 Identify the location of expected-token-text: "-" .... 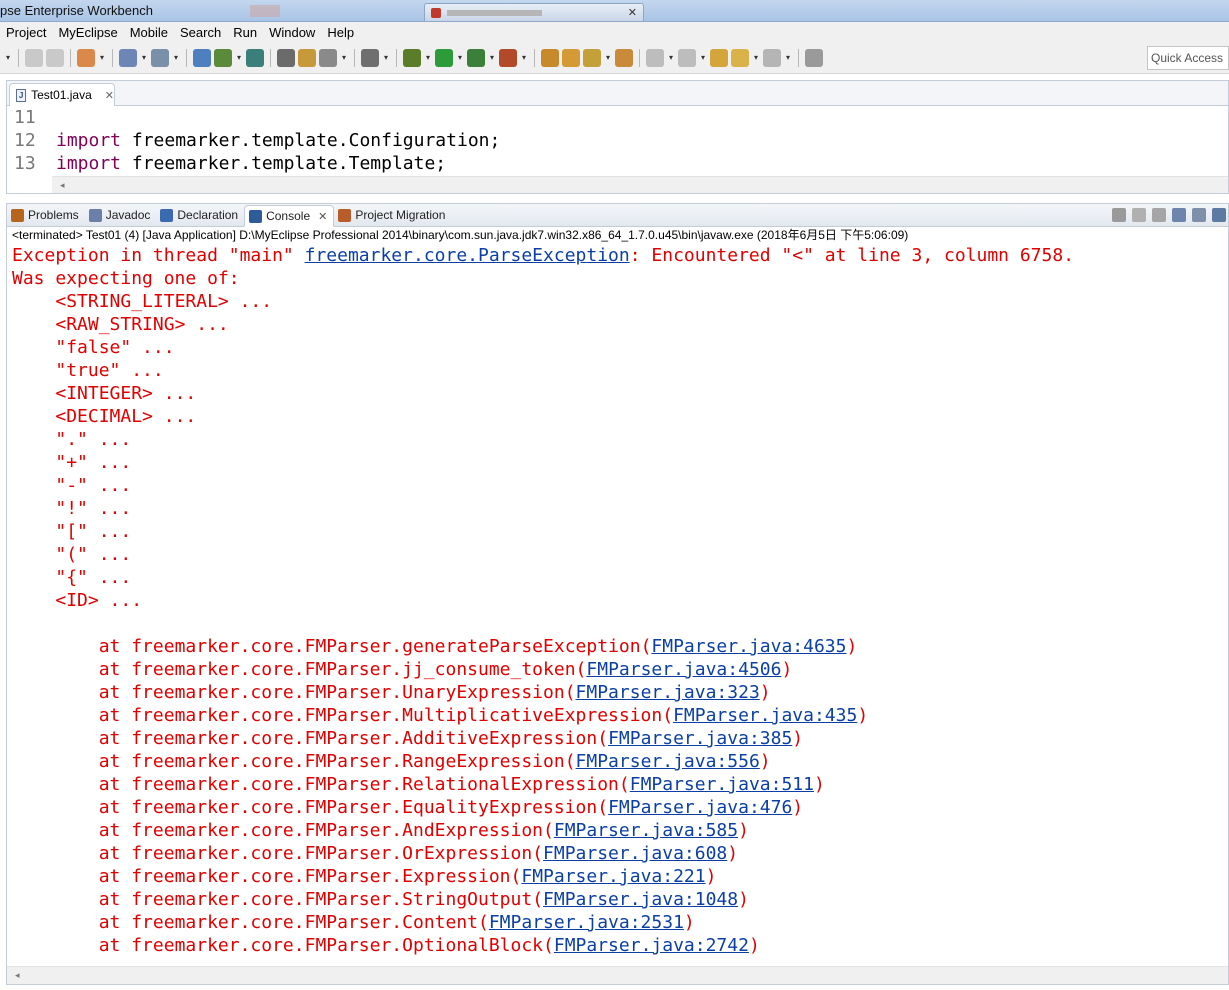
(93, 485).